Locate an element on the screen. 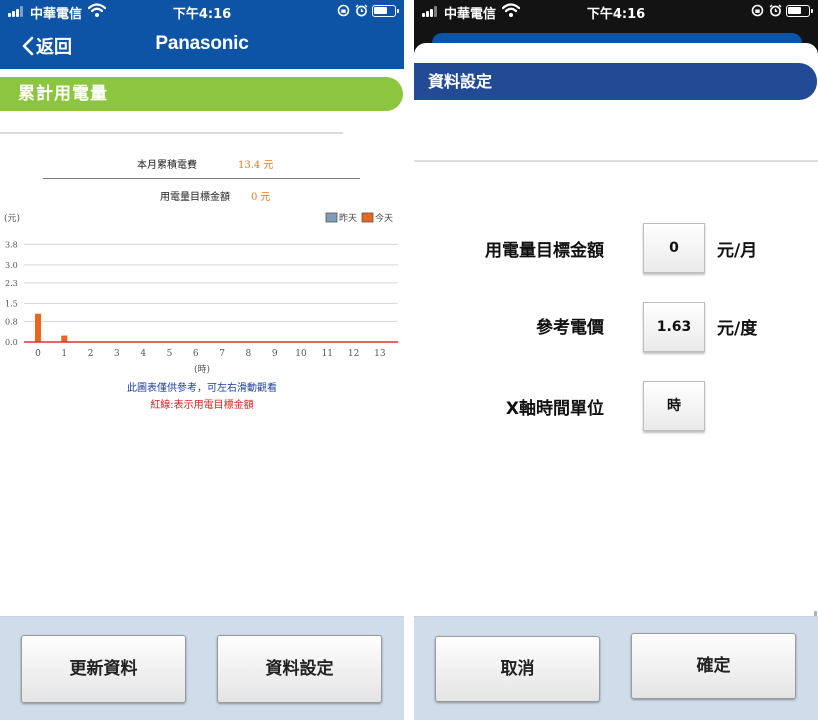  x-tick-label: 0 is located at coordinates (38, 354).